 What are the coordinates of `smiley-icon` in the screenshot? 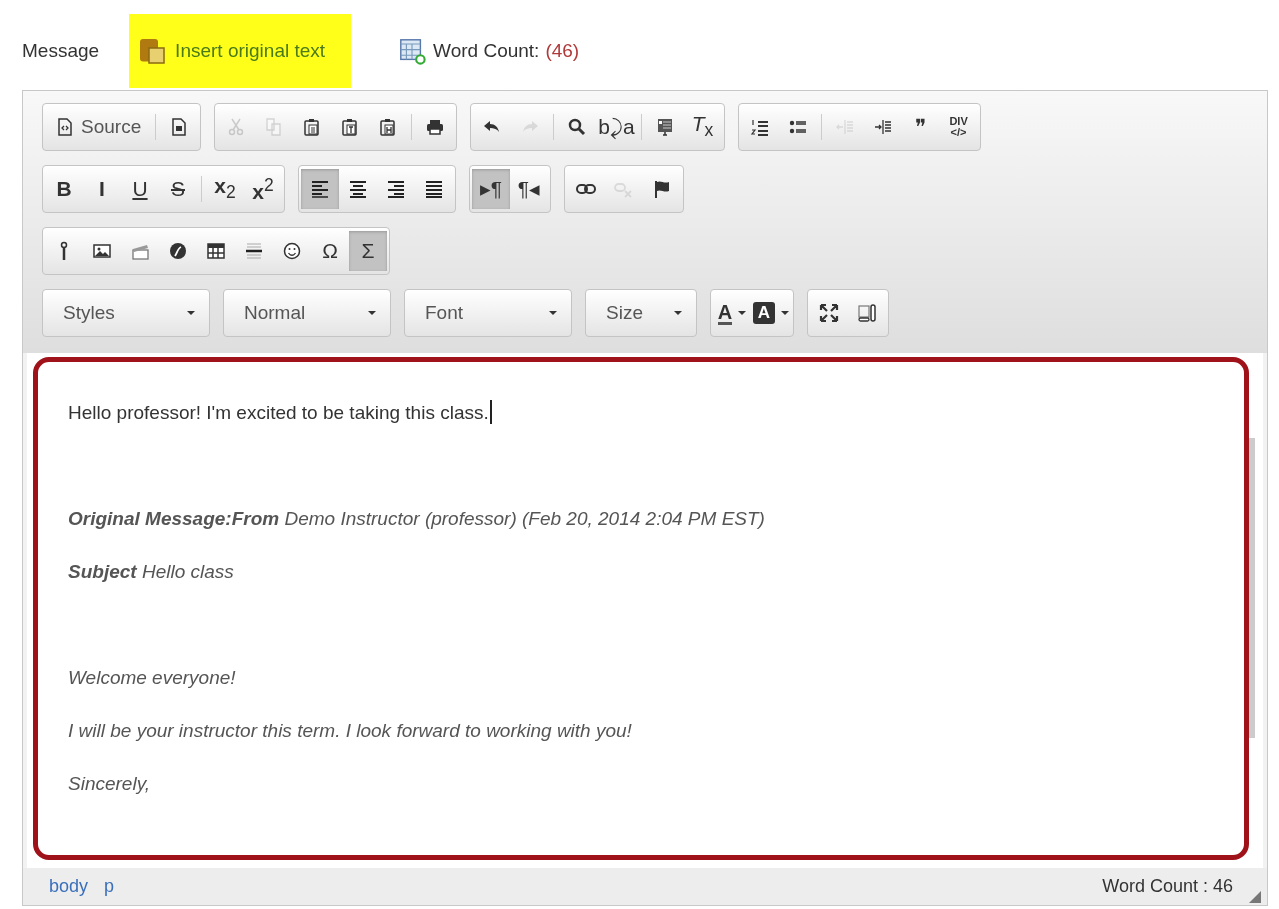 It's located at (292, 251).